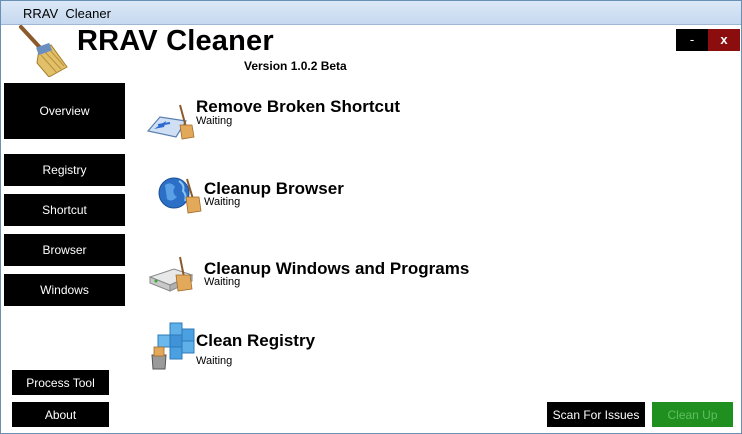 This screenshot has width=742, height=434. Describe the element at coordinates (64, 250) in the screenshot. I see `nav-browser: Browser` at that location.